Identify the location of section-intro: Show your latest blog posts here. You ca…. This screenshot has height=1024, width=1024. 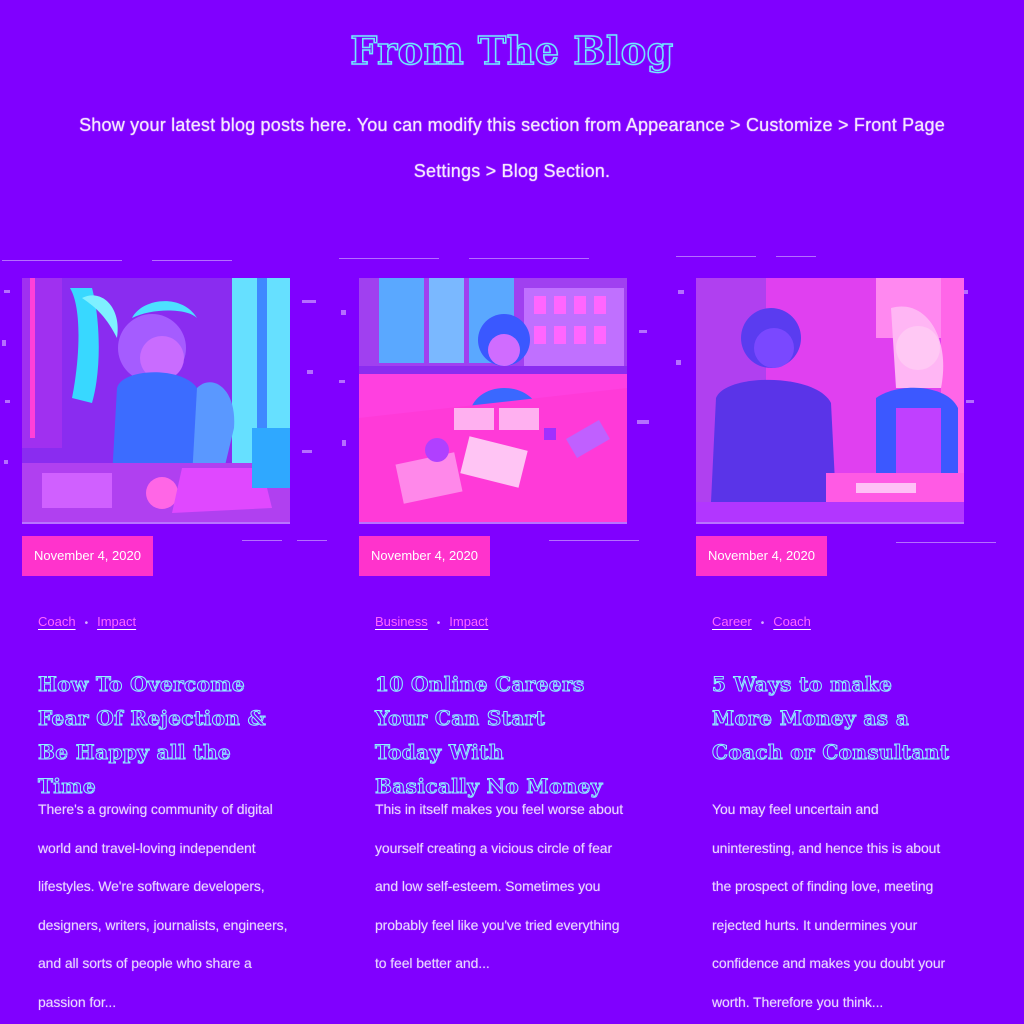
(512, 148).